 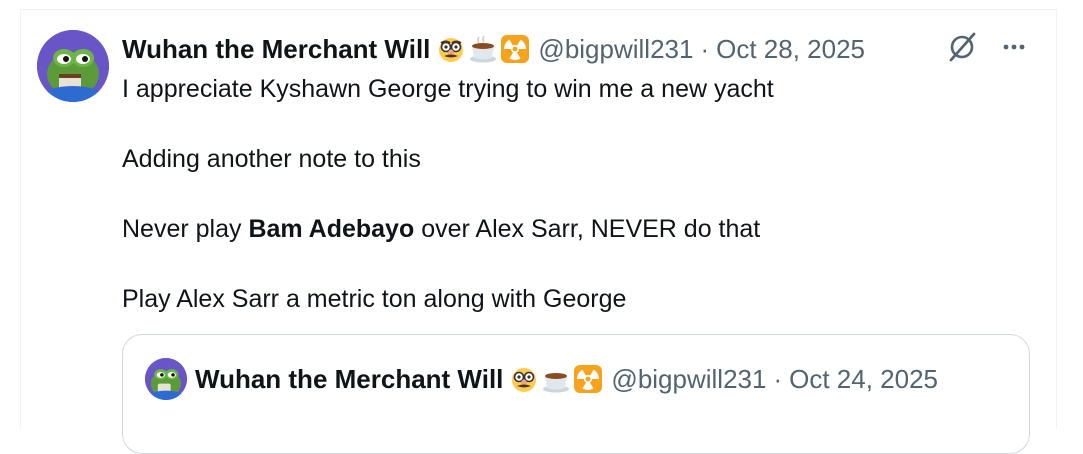 I want to click on quoted-author-avatar, so click(x=166, y=379).